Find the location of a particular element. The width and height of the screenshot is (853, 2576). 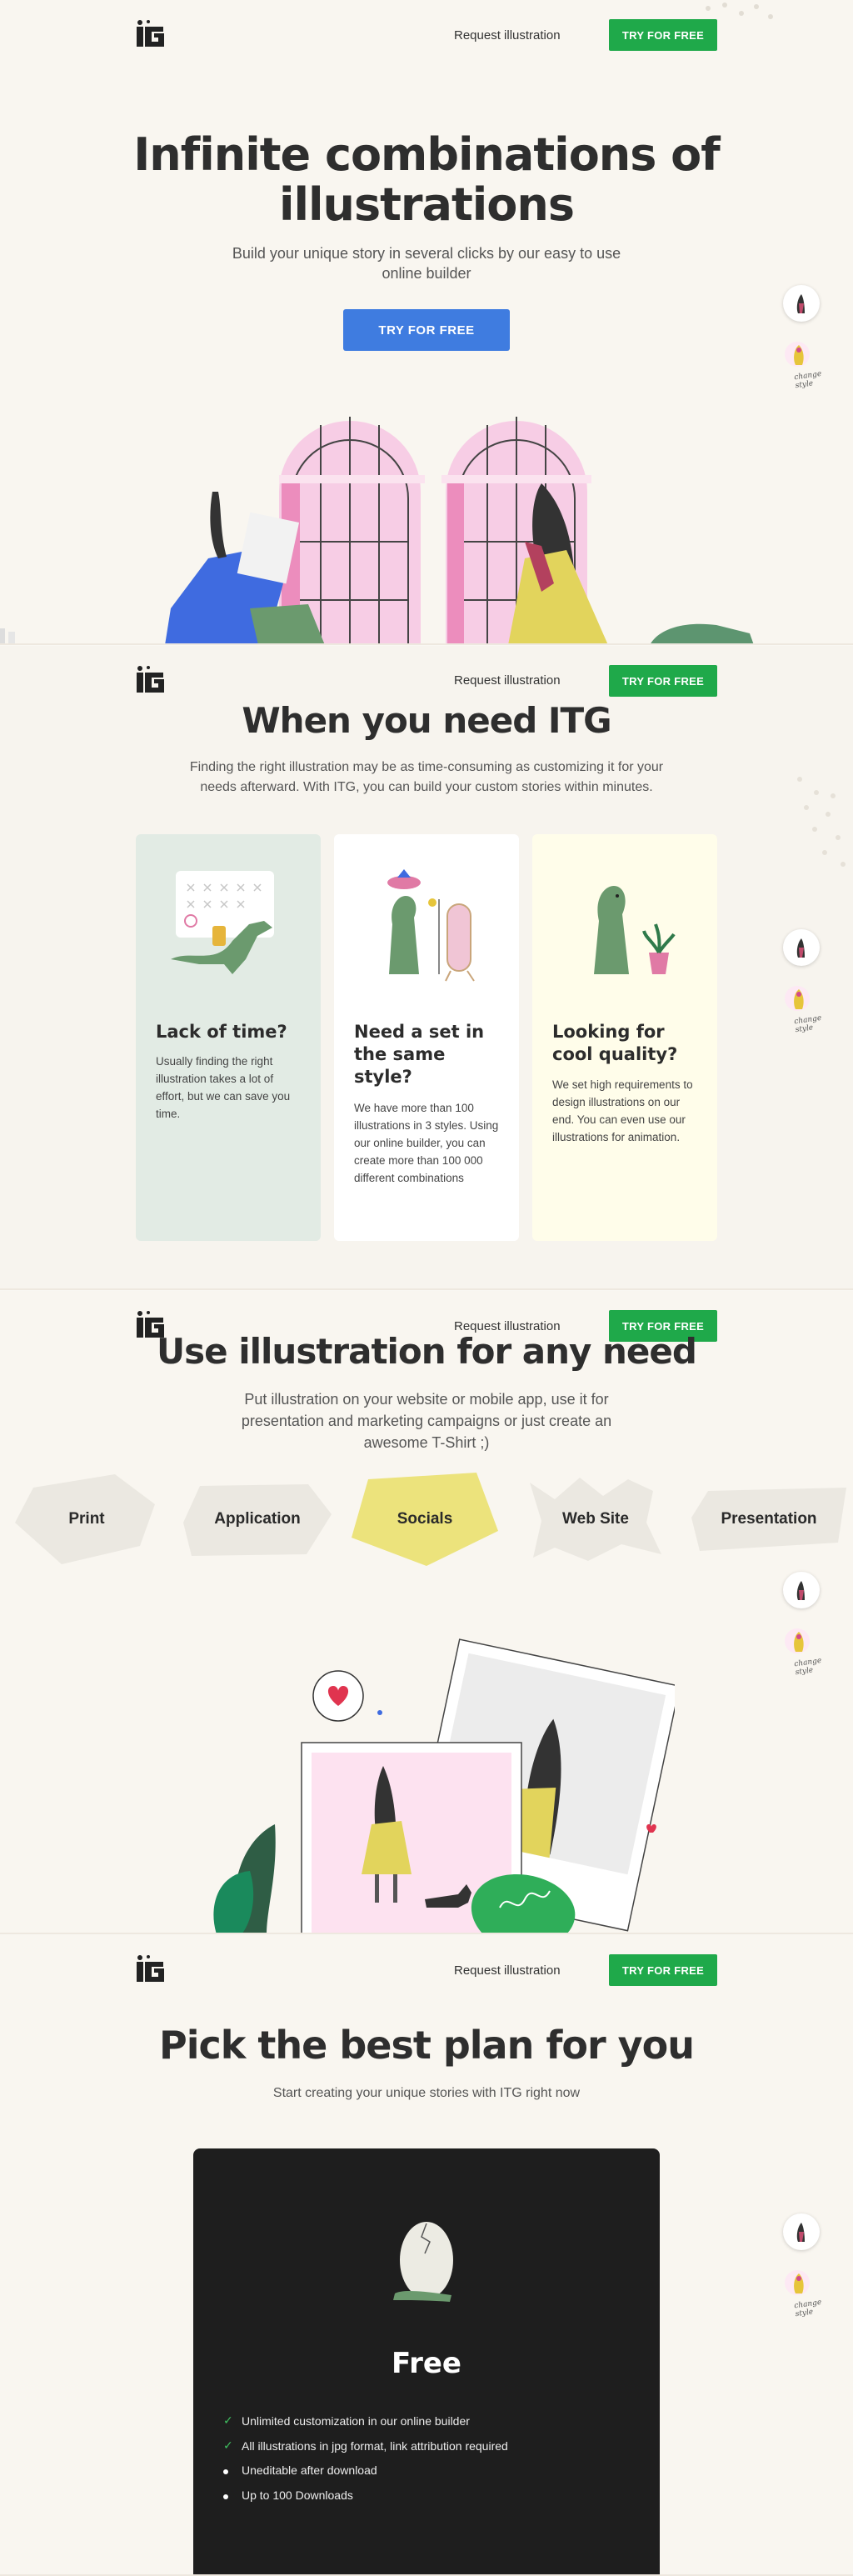

use-illustration is located at coordinates (444, 1785).